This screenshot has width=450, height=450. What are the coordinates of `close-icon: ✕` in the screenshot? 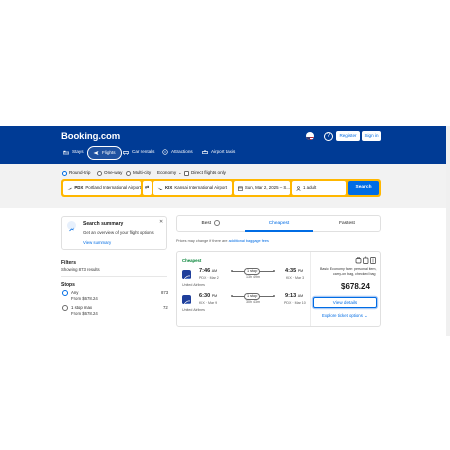 It's located at (161, 222).